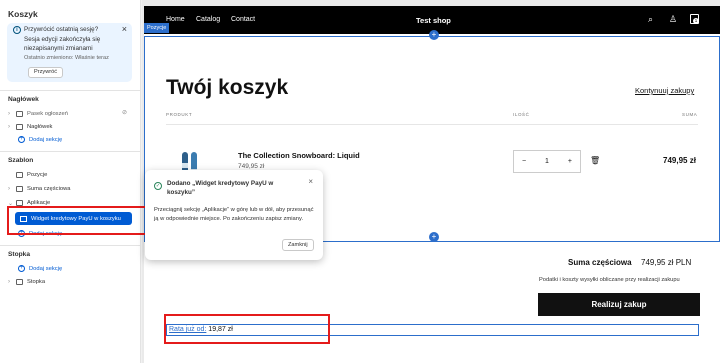 Image resolution: width=720 pixels, height=363 pixels. Describe the element at coordinates (227, 87) in the screenshot. I see `cart-title: Twój koszyk` at that location.